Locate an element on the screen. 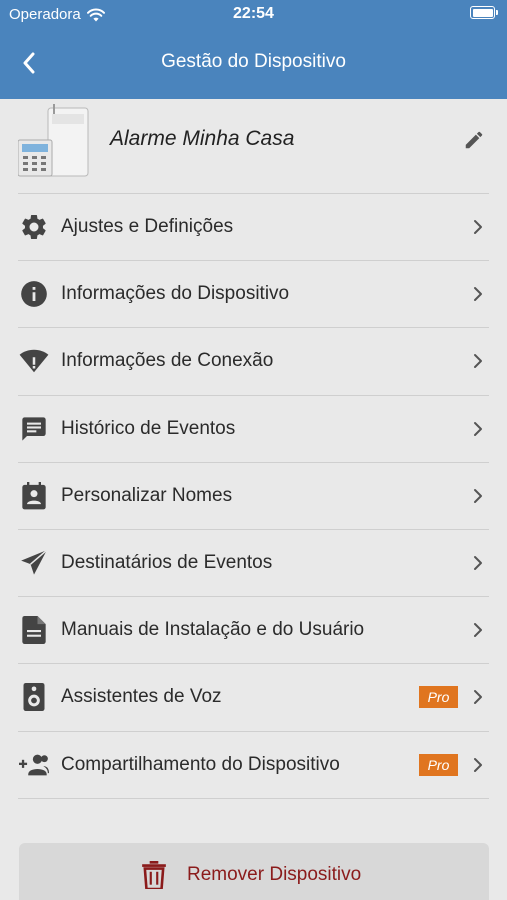  menu-item-label: Histórico de Eventos is located at coordinates (148, 428).